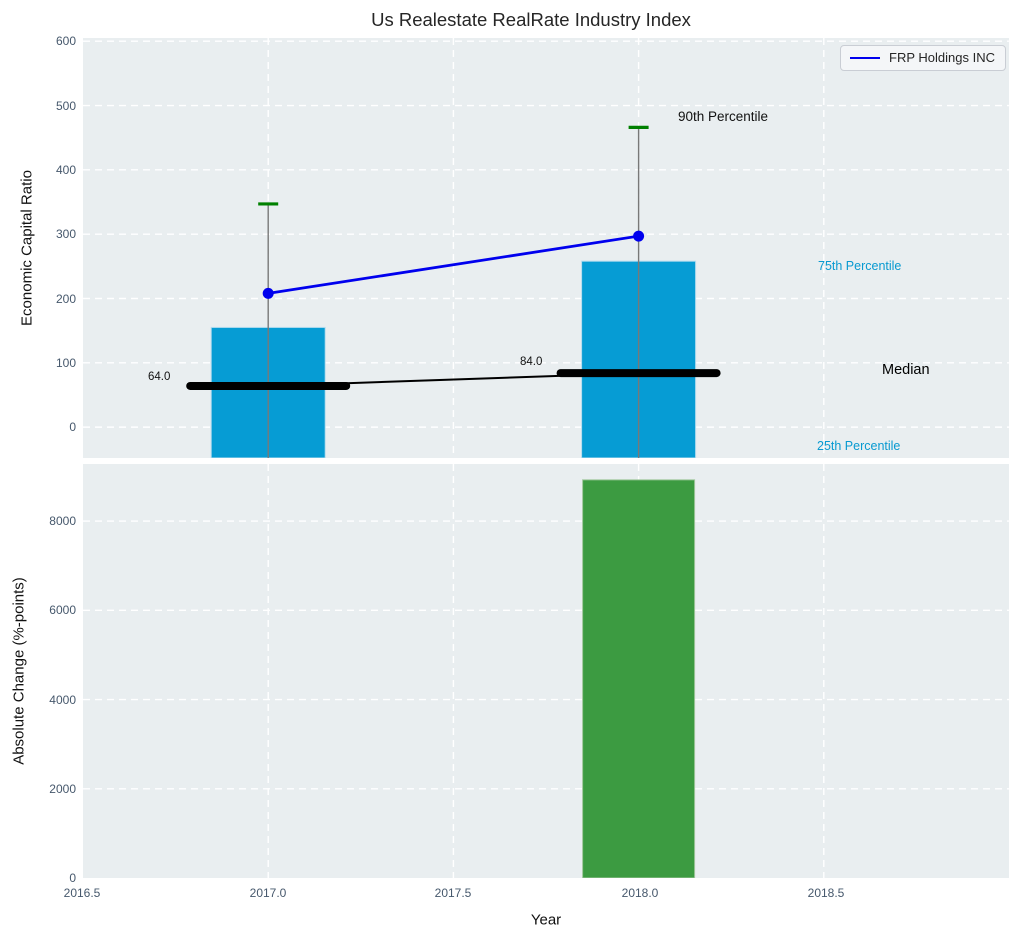 This screenshot has width=1020, height=940. Describe the element at coordinates (906, 370) in the screenshot. I see `annotation-median: Median` at that location.